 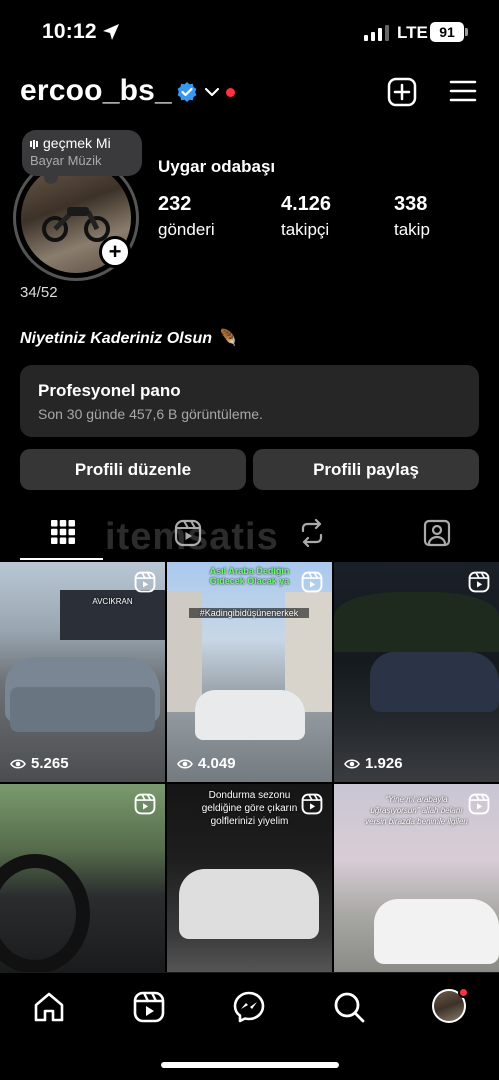 What do you see at coordinates (77, 143) in the screenshot?
I see `note-song: geçmek Mi` at bounding box center [77, 143].